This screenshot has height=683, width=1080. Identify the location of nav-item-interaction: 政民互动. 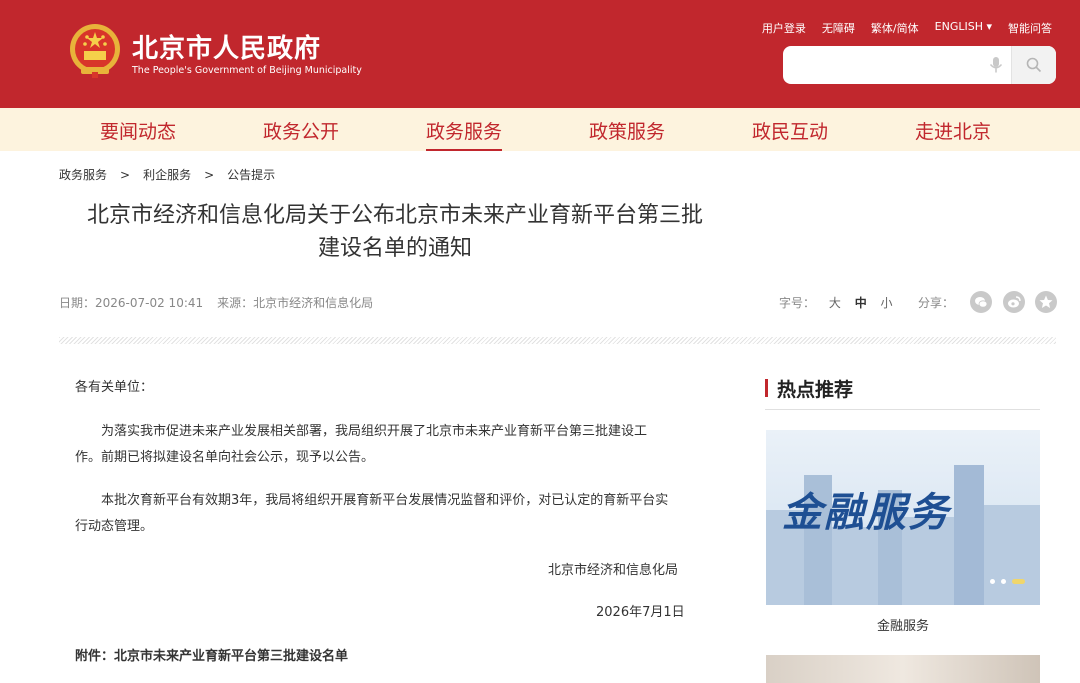
(790, 130).